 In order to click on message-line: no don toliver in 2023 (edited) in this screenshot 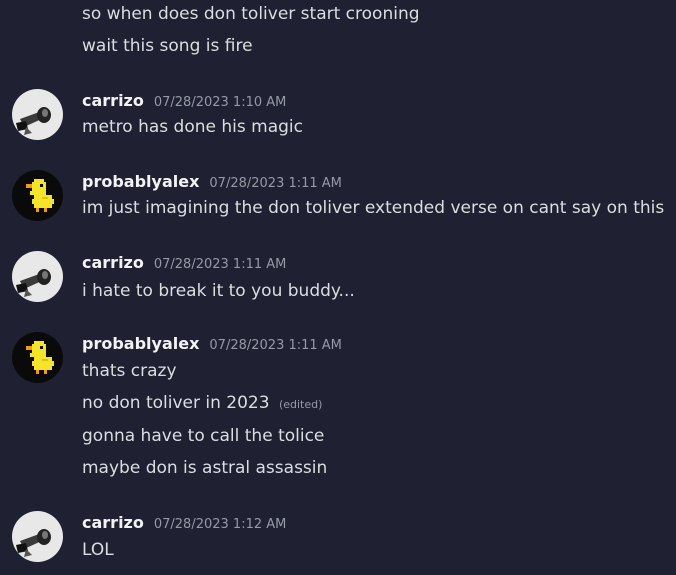, I will do `click(202, 404)`.